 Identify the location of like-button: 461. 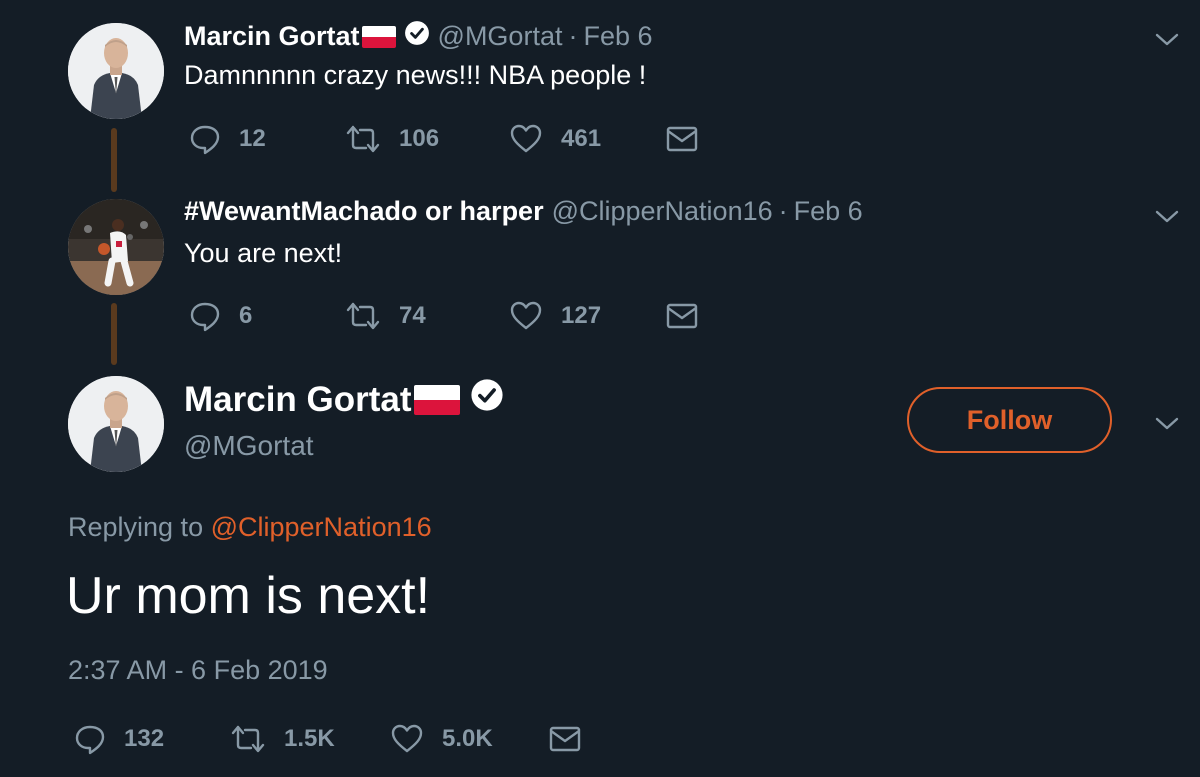
(587, 139).